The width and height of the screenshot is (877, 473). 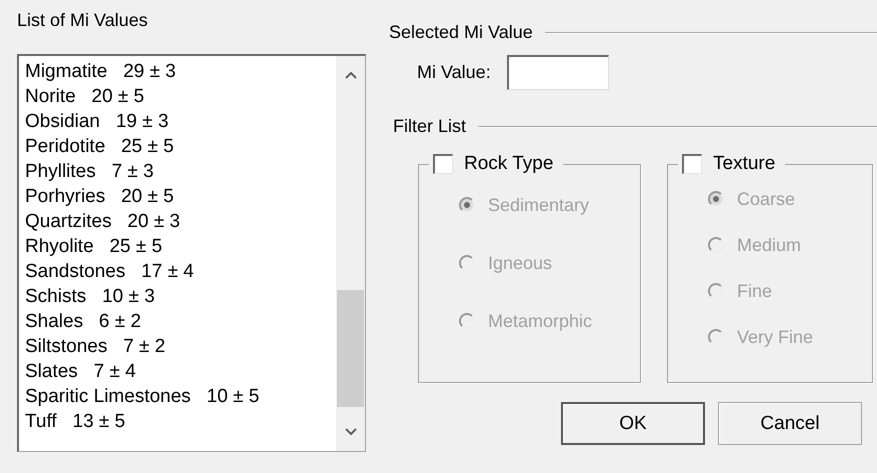 I want to click on scroll-up-icon, so click(x=351, y=75).